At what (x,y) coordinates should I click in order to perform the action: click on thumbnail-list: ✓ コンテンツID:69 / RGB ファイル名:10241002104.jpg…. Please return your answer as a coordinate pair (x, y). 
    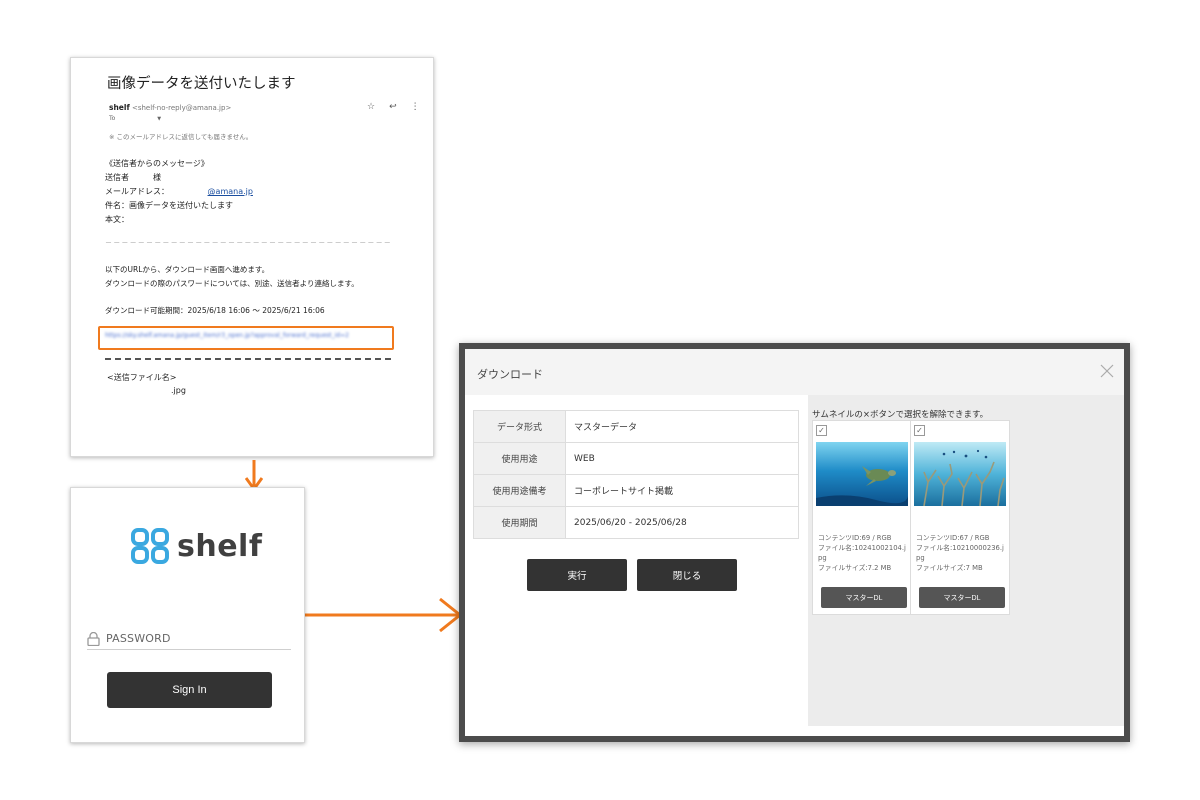
    Looking at the image, I should click on (911, 517).